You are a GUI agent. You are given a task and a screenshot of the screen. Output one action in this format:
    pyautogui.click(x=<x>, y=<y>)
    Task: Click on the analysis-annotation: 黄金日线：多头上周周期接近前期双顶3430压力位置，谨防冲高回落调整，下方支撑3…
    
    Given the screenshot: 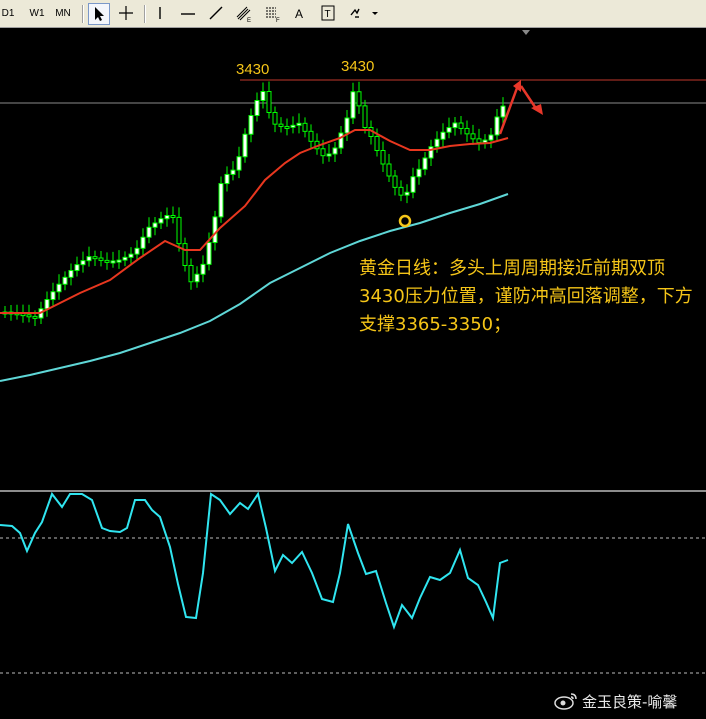 What is the action you would take?
    pyautogui.click(x=526, y=296)
    